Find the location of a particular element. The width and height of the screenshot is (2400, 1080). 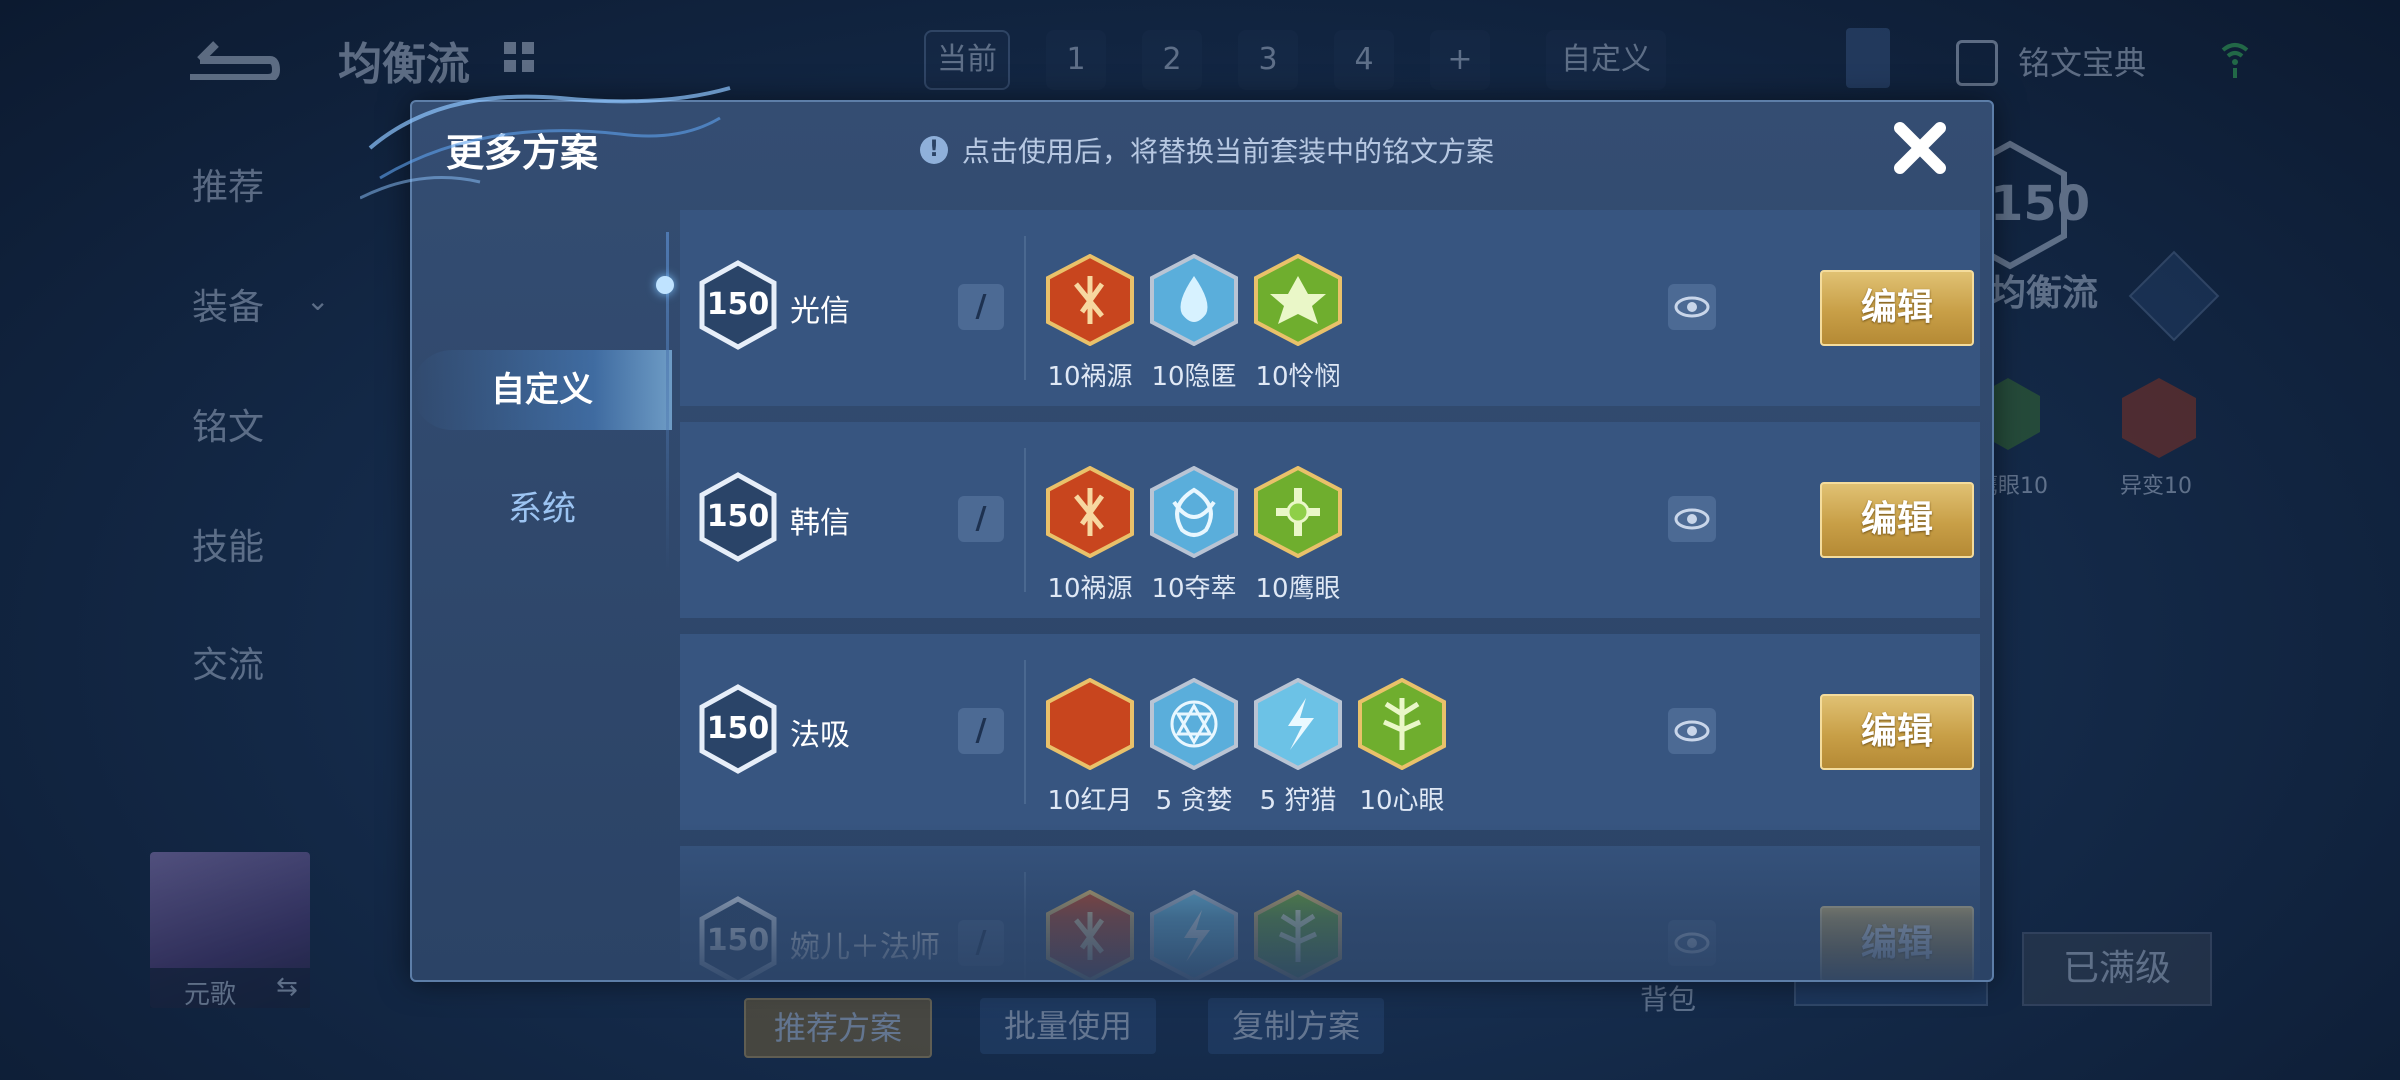

red-rune-icon is located at coordinates (2159, 418).